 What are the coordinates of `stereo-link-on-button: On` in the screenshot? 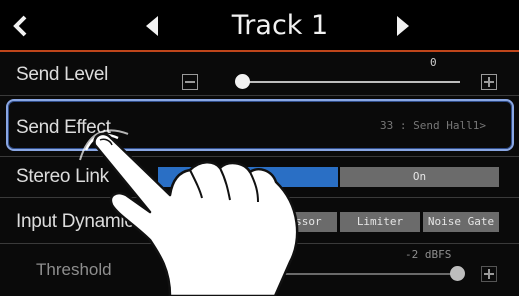 It's located at (419, 177).